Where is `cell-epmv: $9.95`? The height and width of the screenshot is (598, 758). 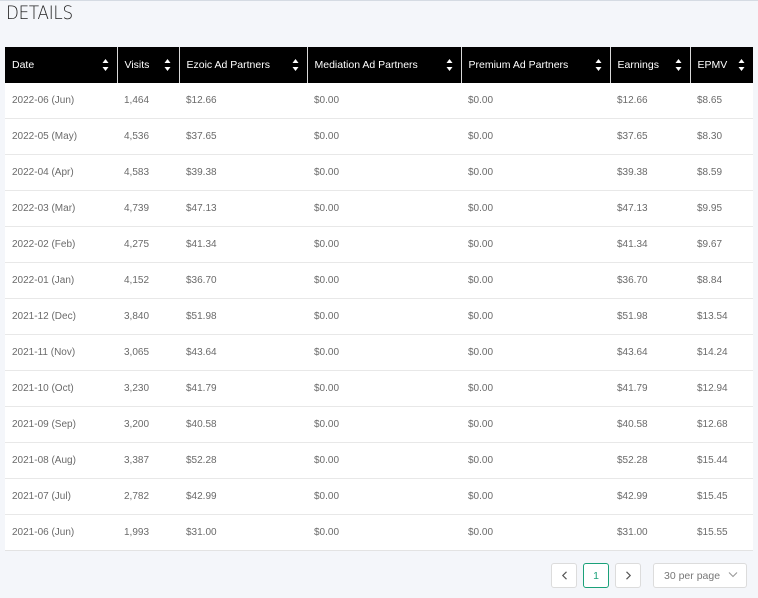
cell-epmv: $9.95 is located at coordinates (721, 208).